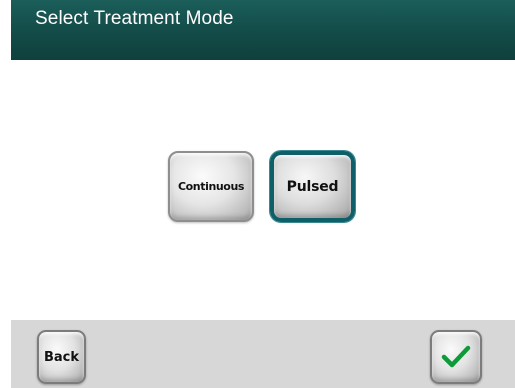  I want to click on page-title: Select Treatment Mode, so click(134, 18).